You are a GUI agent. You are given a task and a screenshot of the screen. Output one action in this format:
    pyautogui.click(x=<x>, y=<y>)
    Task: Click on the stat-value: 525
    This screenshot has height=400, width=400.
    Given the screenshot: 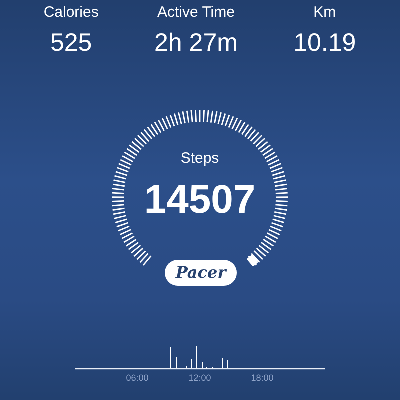 What is the action you would take?
    pyautogui.click(x=71, y=43)
    